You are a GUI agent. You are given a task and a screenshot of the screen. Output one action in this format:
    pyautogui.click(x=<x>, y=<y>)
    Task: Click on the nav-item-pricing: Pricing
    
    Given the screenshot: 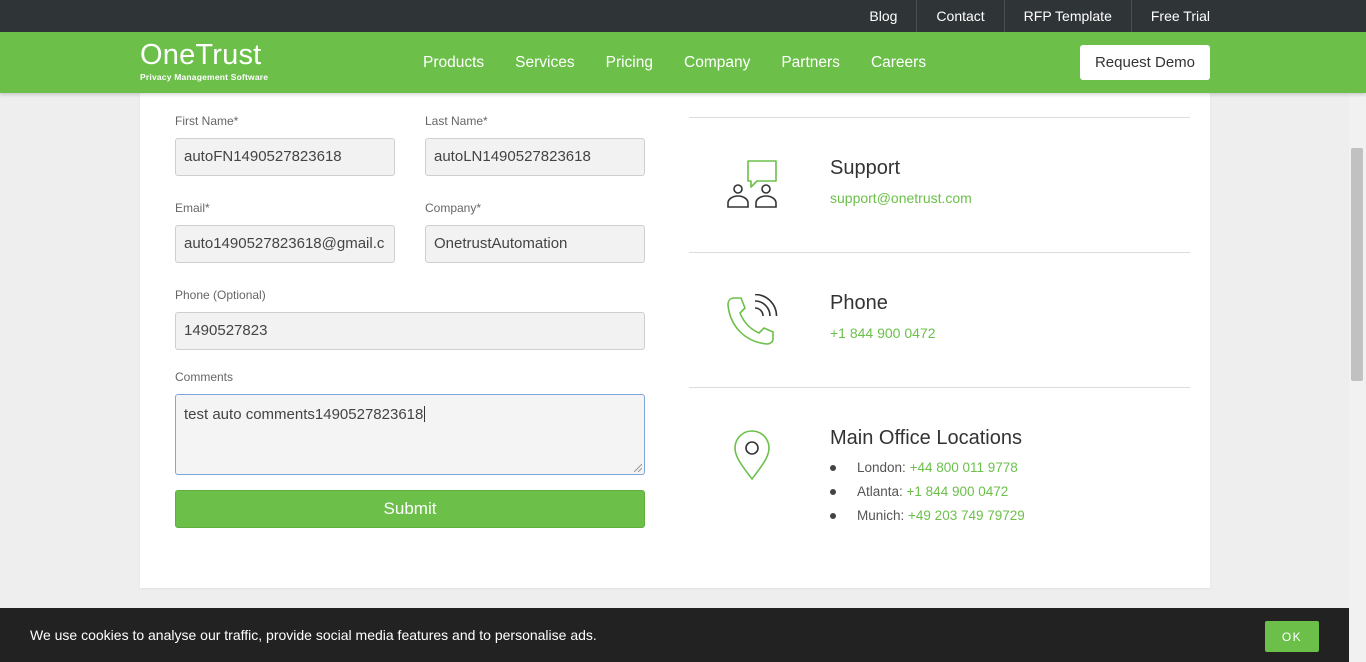 What is the action you would take?
    pyautogui.click(x=629, y=63)
    